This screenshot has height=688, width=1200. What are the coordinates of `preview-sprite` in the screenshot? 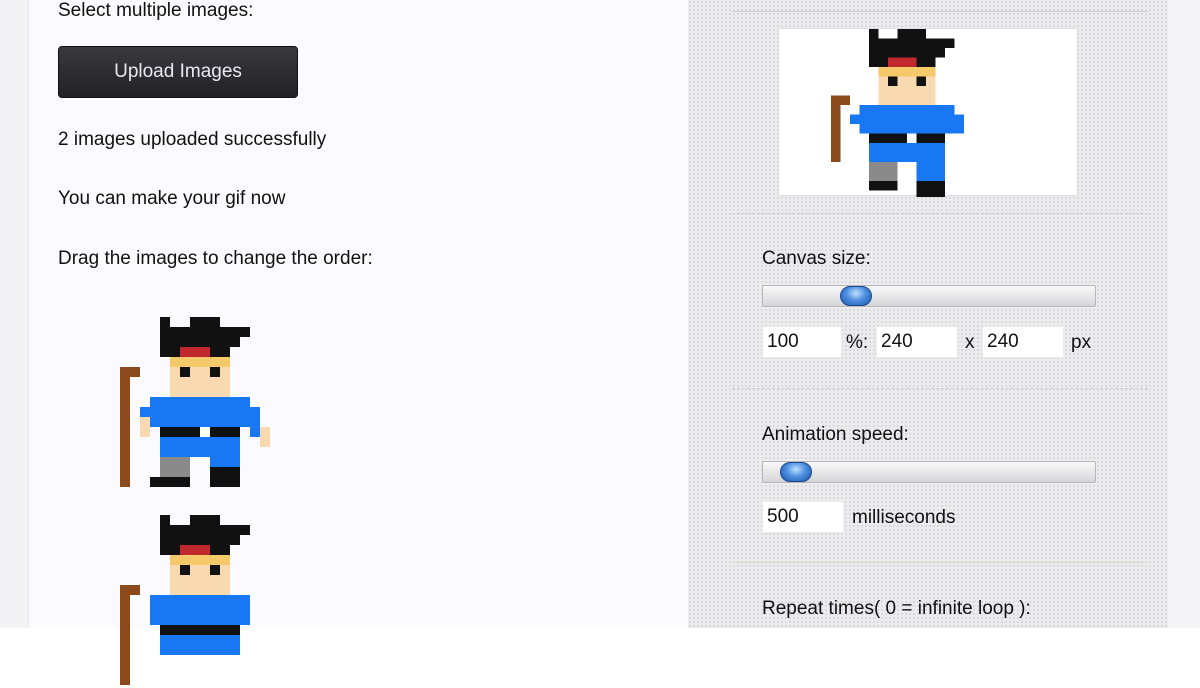 It's located at (897, 113).